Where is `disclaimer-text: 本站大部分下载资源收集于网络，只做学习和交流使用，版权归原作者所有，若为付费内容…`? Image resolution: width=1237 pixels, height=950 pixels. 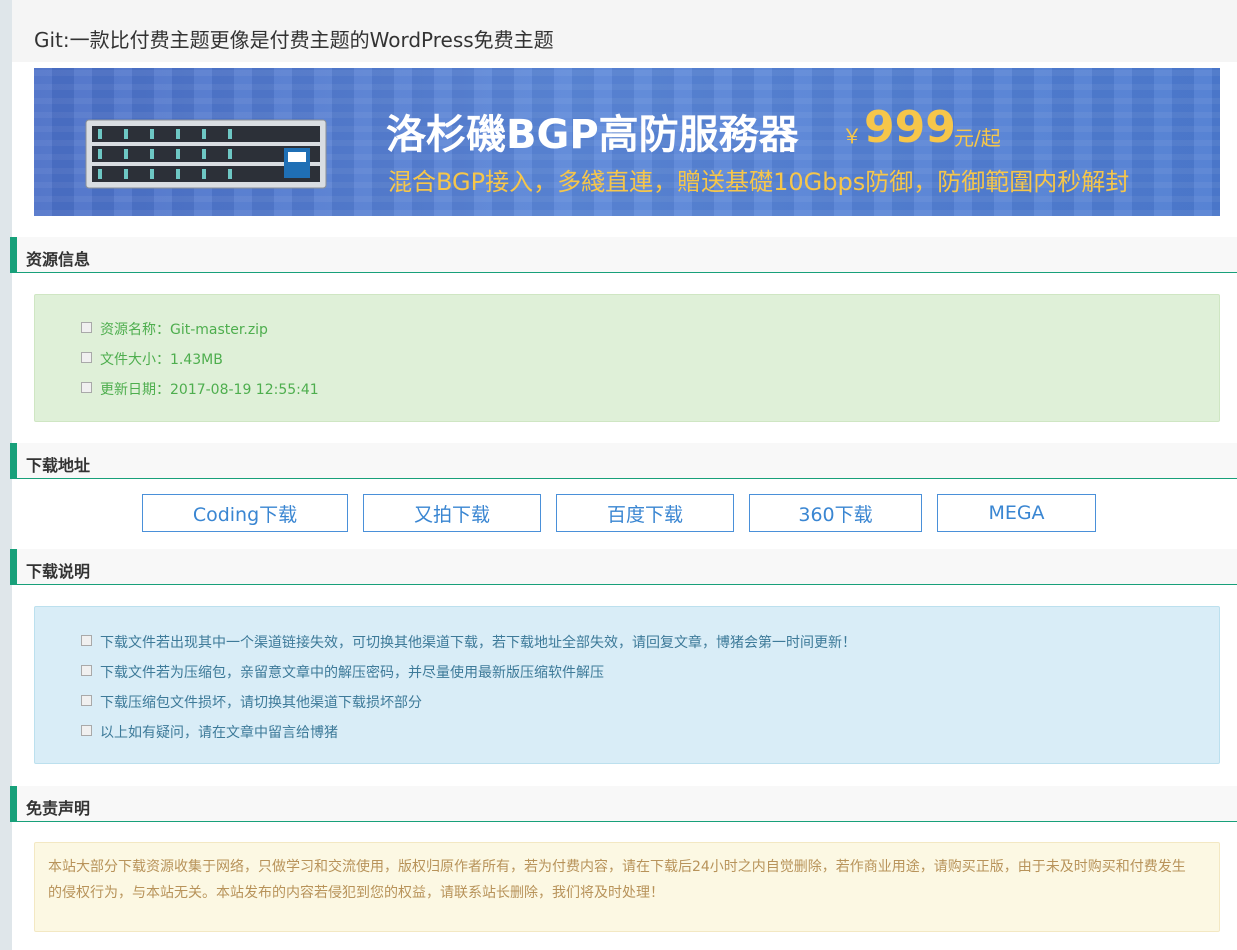 disclaimer-text: 本站大部分下载资源收集于网络，只做学习和交流使用，版权归原作者所有，若为付费内容… is located at coordinates (617, 880).